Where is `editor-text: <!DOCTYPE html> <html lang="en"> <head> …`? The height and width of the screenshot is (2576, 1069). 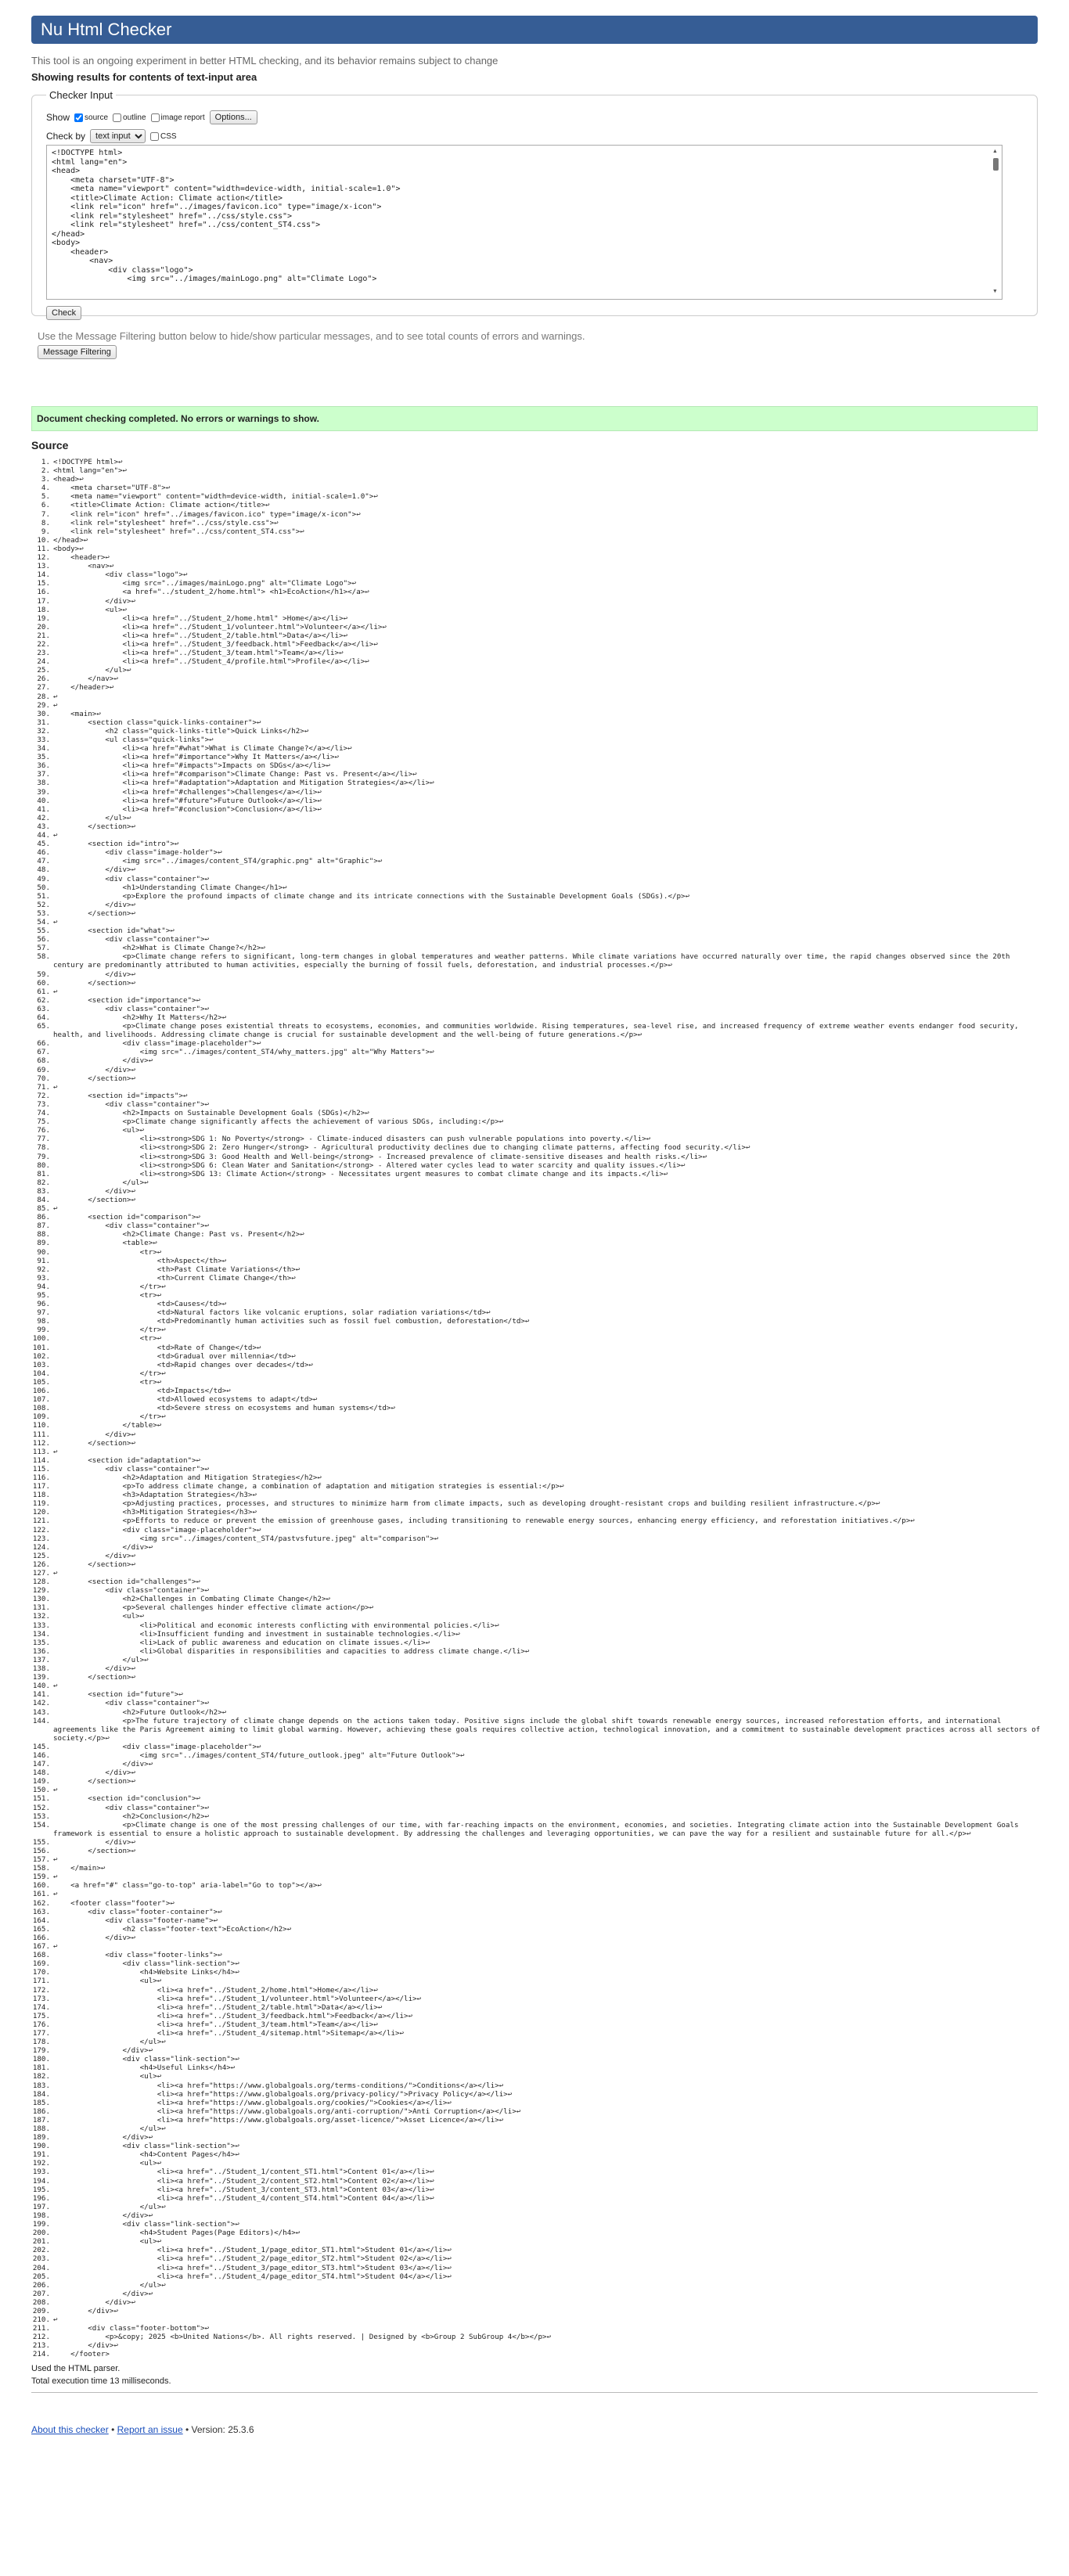
editor-text: <!DOCTYPE html> <html lang="en"> <head> … is located at coordinates (525, 222).